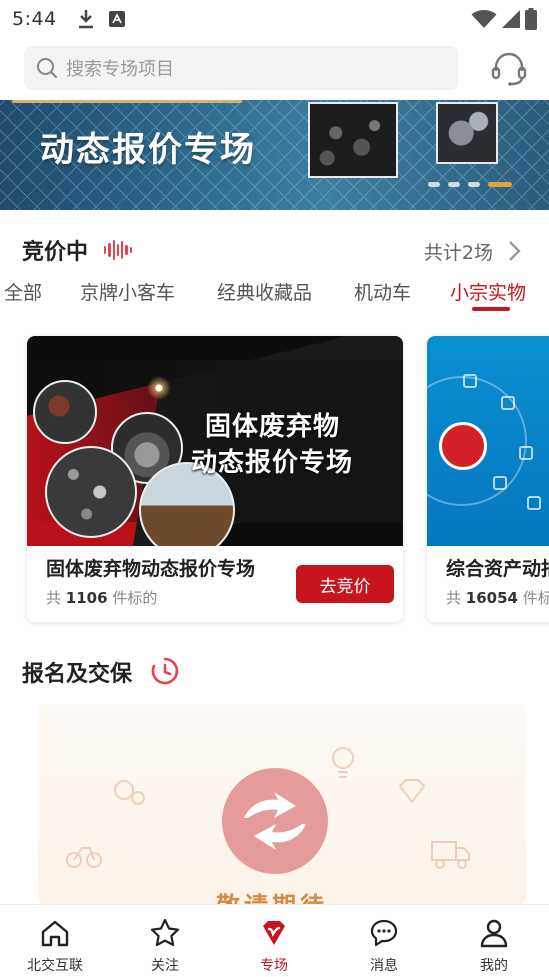 This screenshot has height=977, width=549. I want to click on banner-ore-image, so click(467, 133).